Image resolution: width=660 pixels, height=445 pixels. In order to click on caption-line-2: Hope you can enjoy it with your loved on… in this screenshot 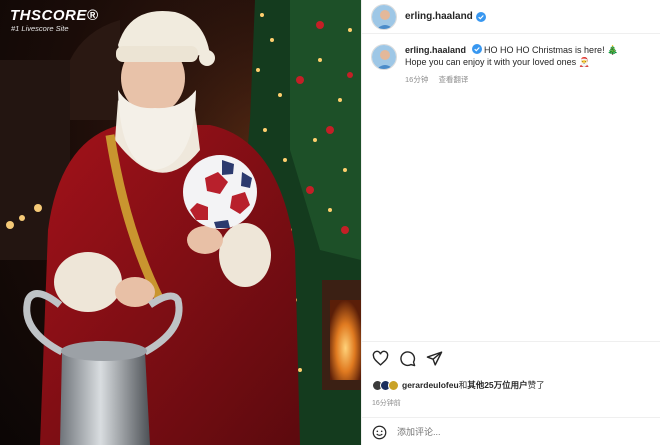, I will do `click(497, 62)`.